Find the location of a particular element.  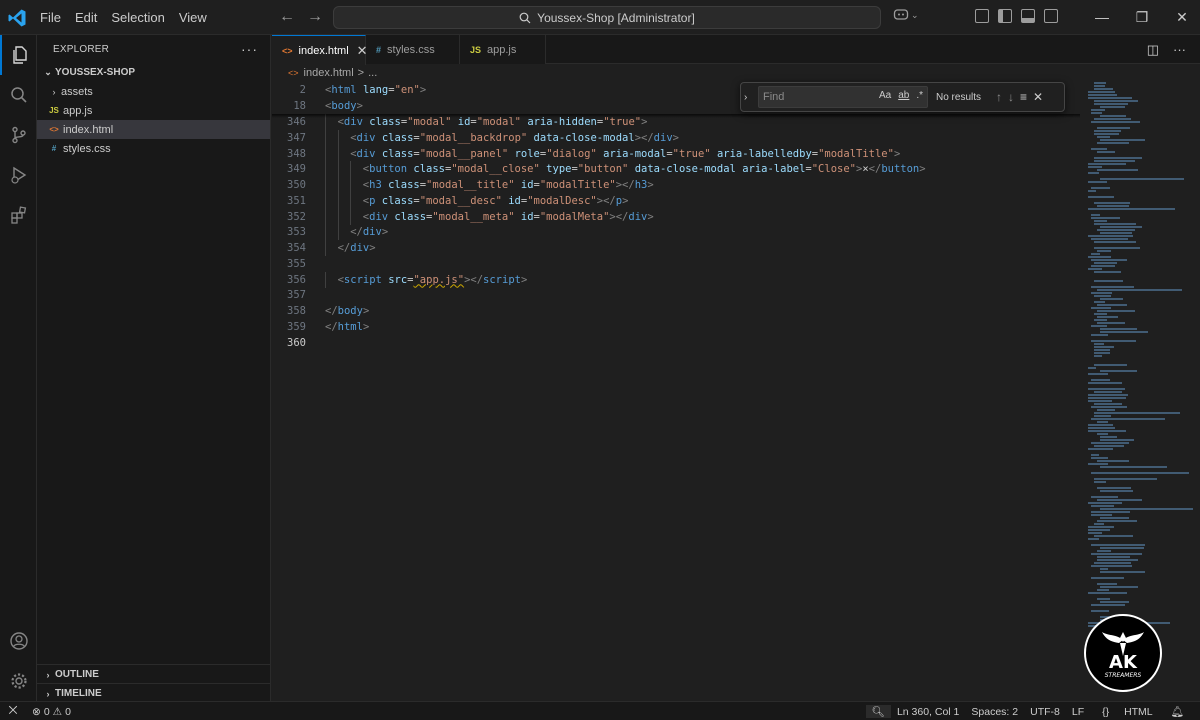

forward-arrow-icon: → is located at coordinates (315, 17).